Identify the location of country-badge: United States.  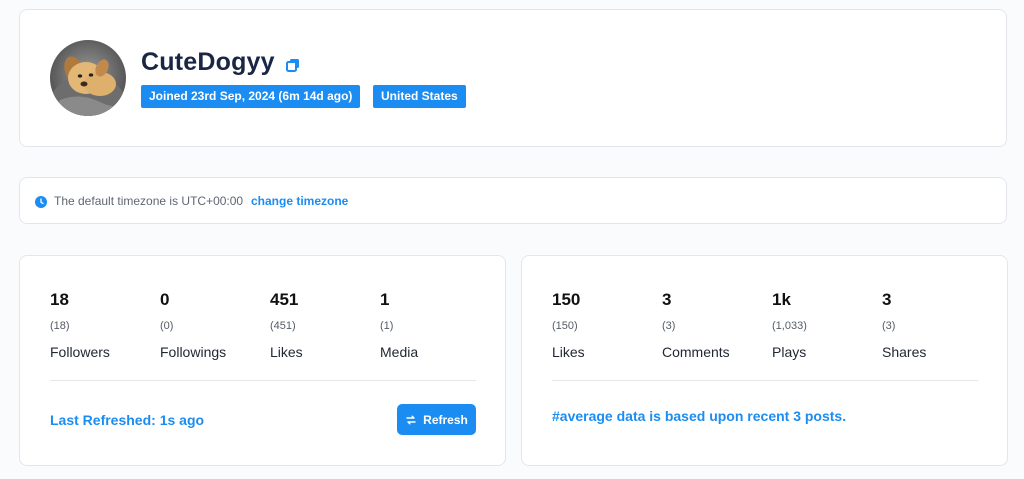
(419, 96).